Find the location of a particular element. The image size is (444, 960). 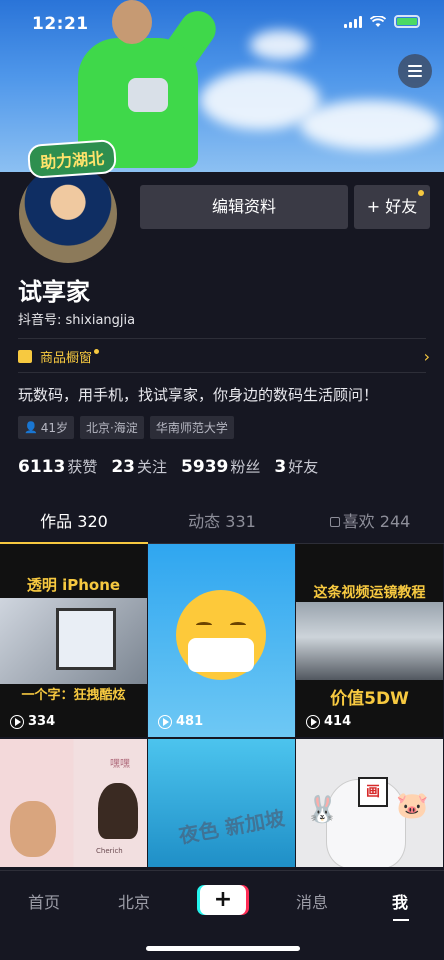

home-indicator is located at coordinates (223, 948).